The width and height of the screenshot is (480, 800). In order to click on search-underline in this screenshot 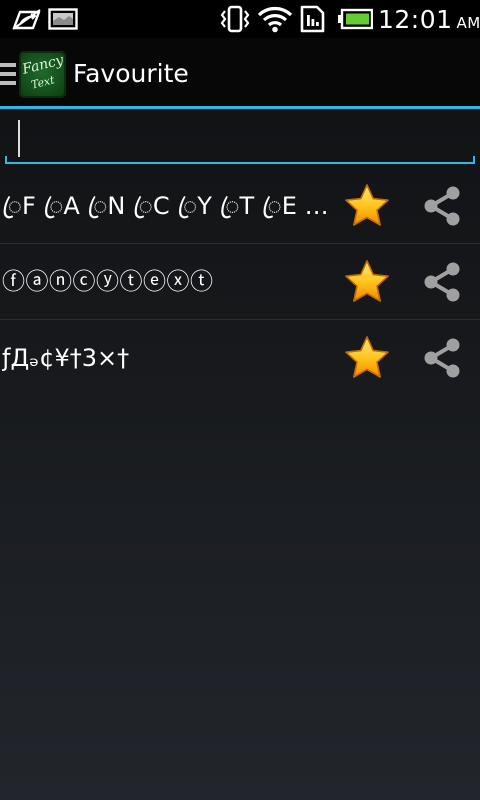, I will do `click(240, 160)`.